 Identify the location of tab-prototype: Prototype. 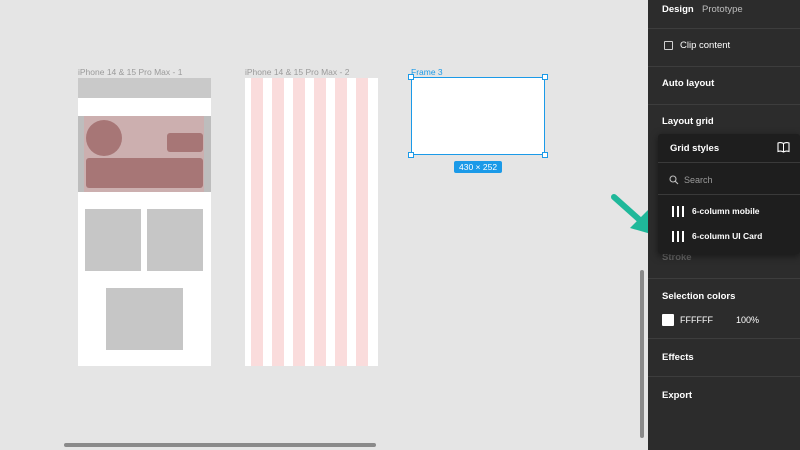
(722, 9).